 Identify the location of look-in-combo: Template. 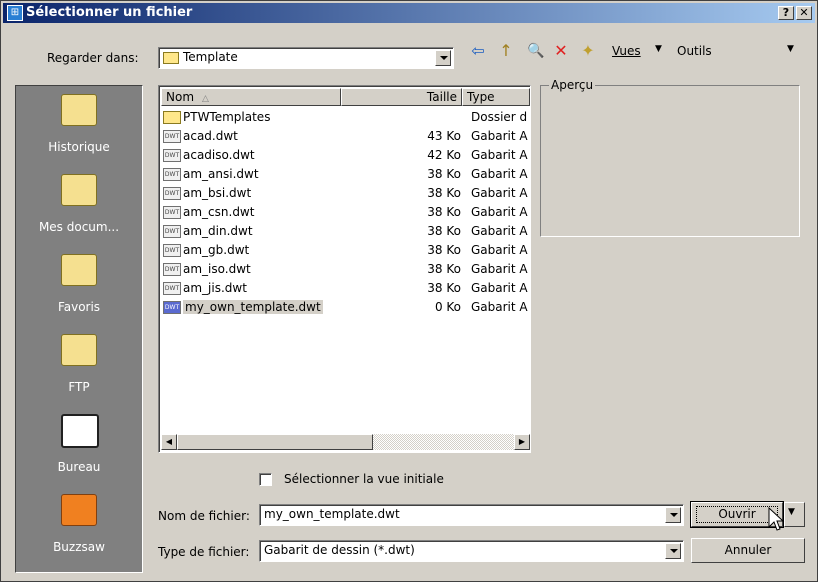
(306, 58).